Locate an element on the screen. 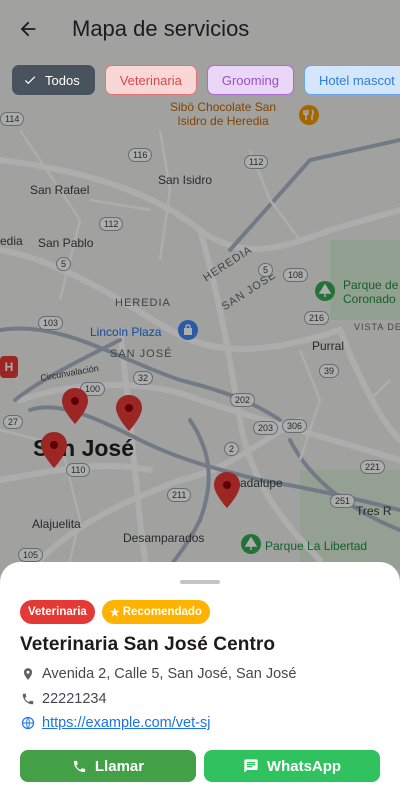 This screenshot has width=400, height=810. address-text: Avenida 2, Calle 5, San José, San José is located at coordinates (169, 674).